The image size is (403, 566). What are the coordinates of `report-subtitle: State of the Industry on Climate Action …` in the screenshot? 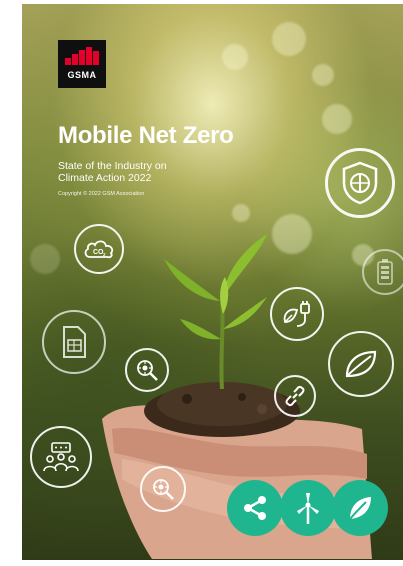 It's located at (138, 172).